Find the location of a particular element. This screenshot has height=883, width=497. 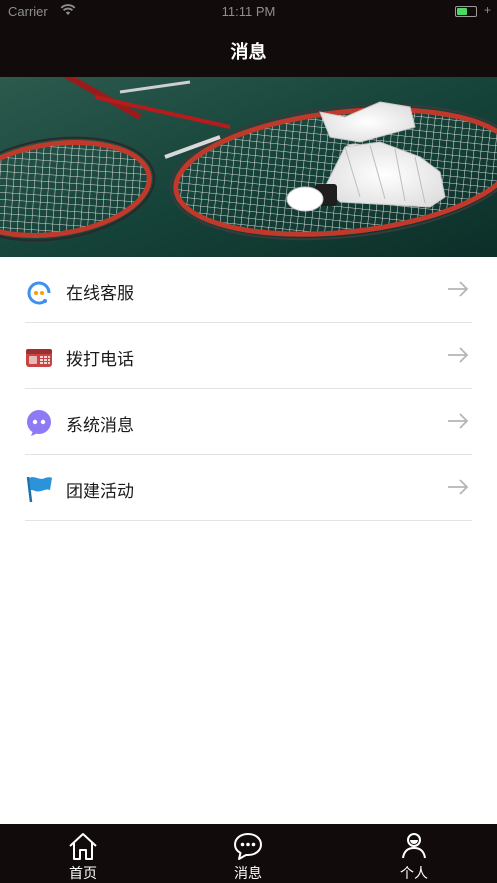

menu-item-label: 团建活动 is located at coordinates (100, 492).